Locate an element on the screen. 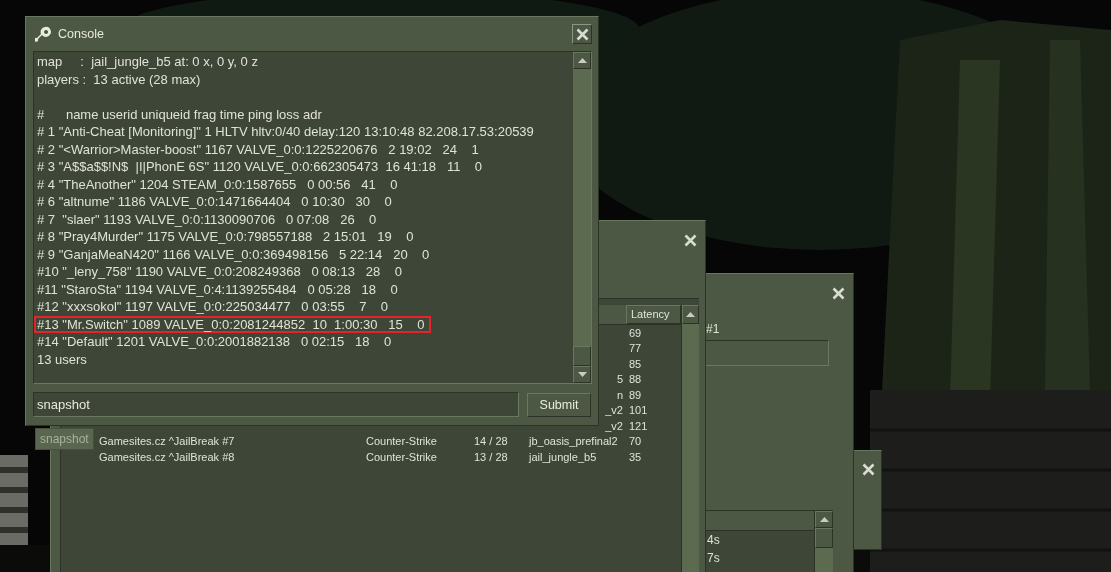 The image size is (1111, 572). latency: 121 is located at coordinates (638, 425).